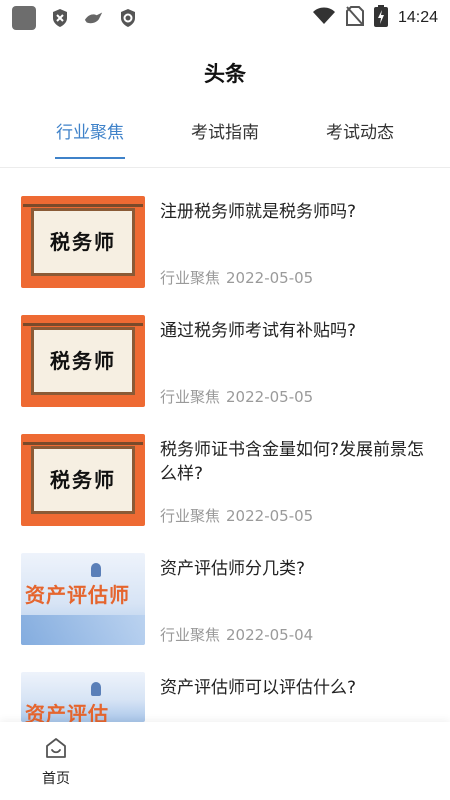 This screenshot has width=450, height=800. What do you see at coordinates (56, 779) in the screenshot?
I see `nav-home-label: 首页` at bounding box center [56, 779].